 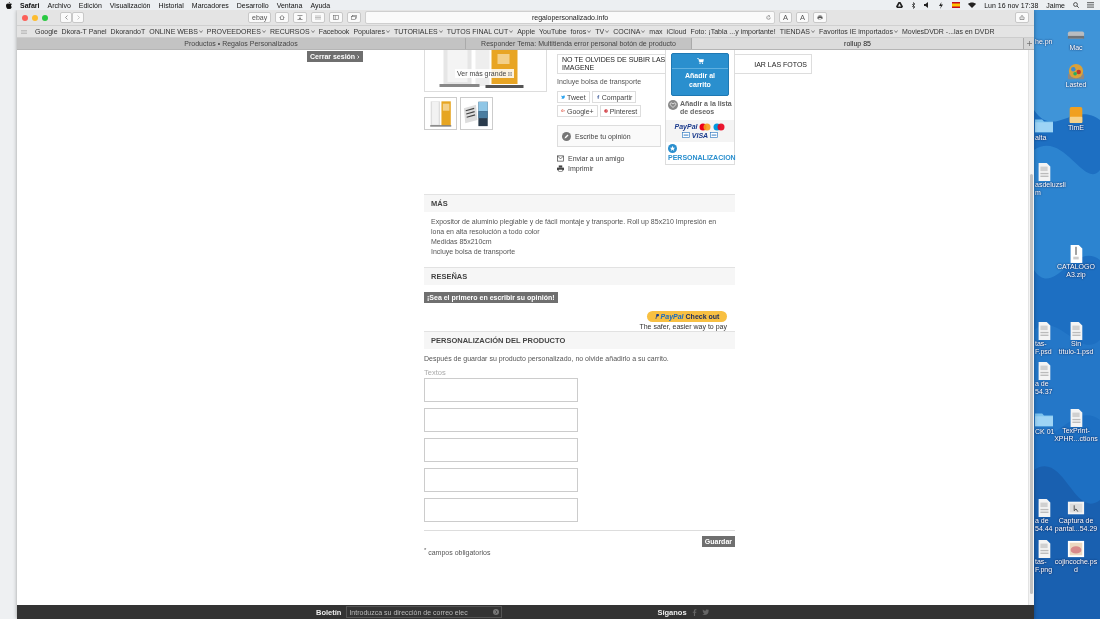 What do you see at coordinates (1076, 72) in the screenshot?
I see `disk-icon` at bounding box center [1076, 72].